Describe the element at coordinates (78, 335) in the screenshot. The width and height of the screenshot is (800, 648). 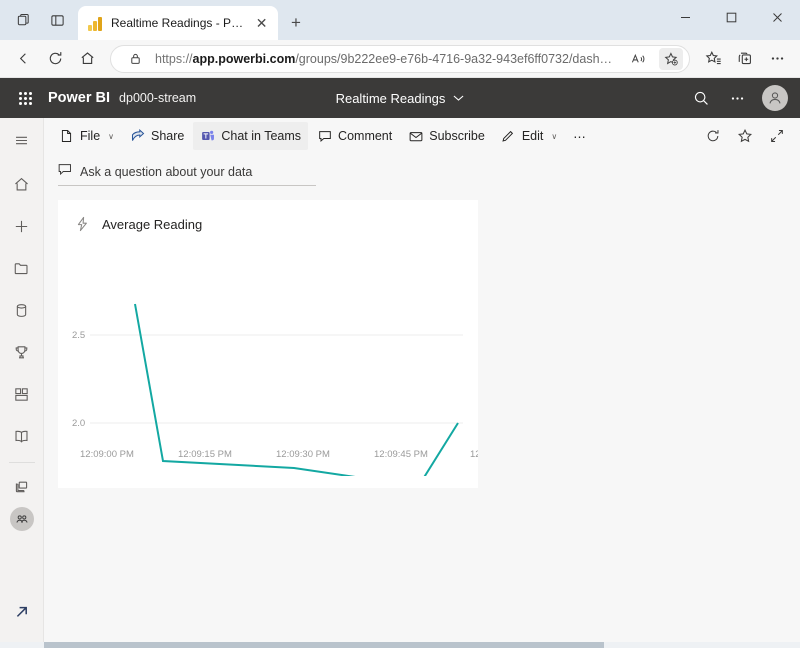
I see `ytick-label-0: 2.5` at that location.